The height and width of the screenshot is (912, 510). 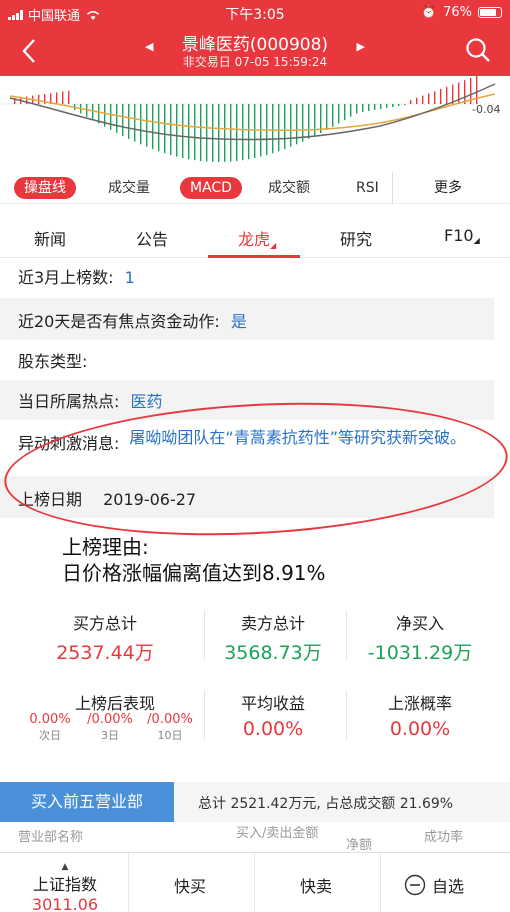 What do you see at coordinates (190, 885) in the screenshot?
I see `quick-buy-button: 快买` at bounding box center [190, 885].